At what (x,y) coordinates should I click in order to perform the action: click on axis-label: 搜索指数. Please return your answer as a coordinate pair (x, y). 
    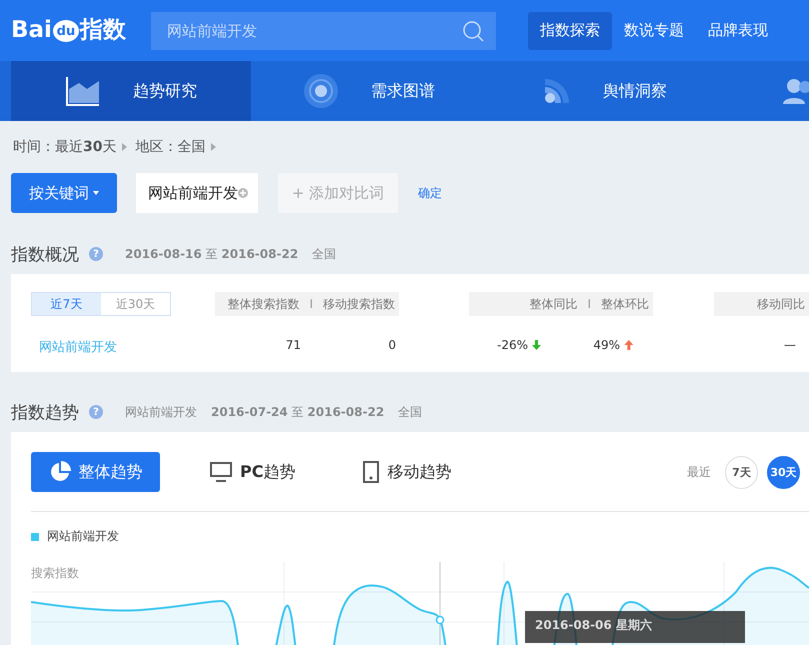
    Looking at the image, I should click on (55, 573).